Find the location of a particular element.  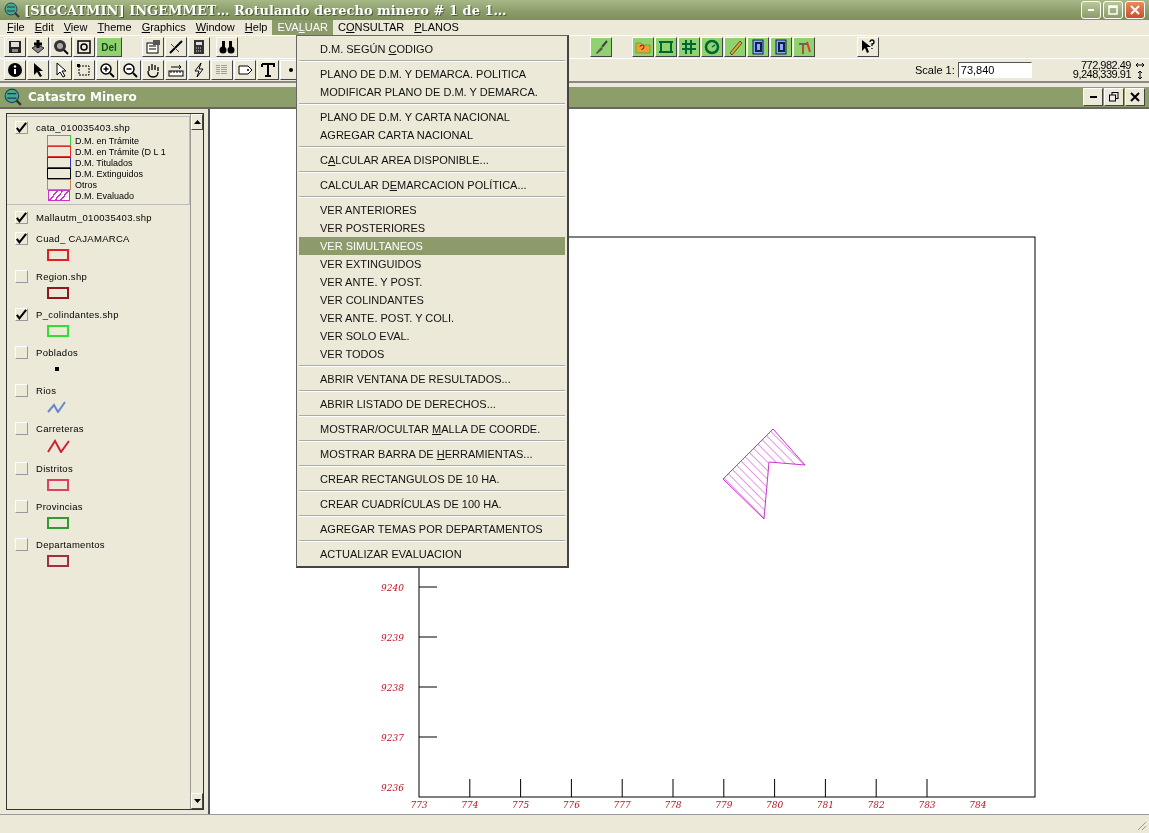

pan-button is located at coordinates (153, 70).